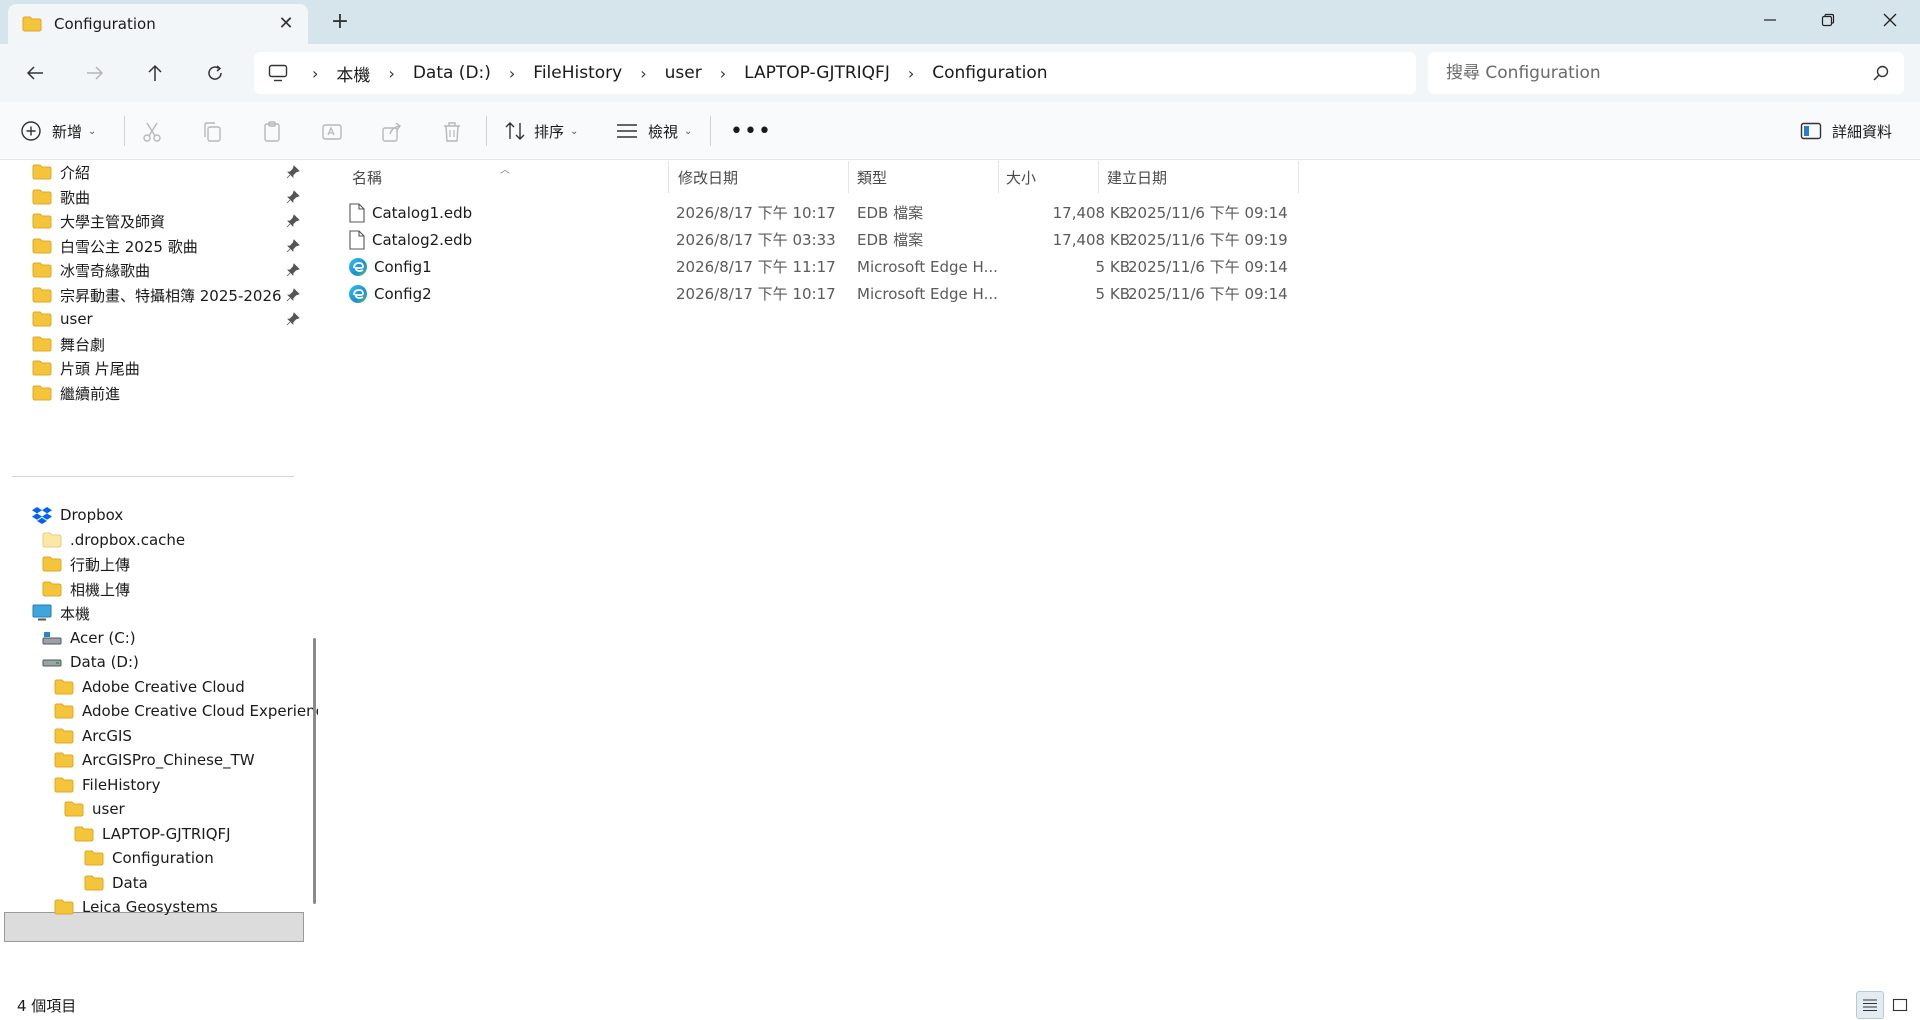 This screenshot has height=1020, width=1920. Describe the element at coordinates (94, 809) in the screenshot. I see `tree-item-user: user` at that location.